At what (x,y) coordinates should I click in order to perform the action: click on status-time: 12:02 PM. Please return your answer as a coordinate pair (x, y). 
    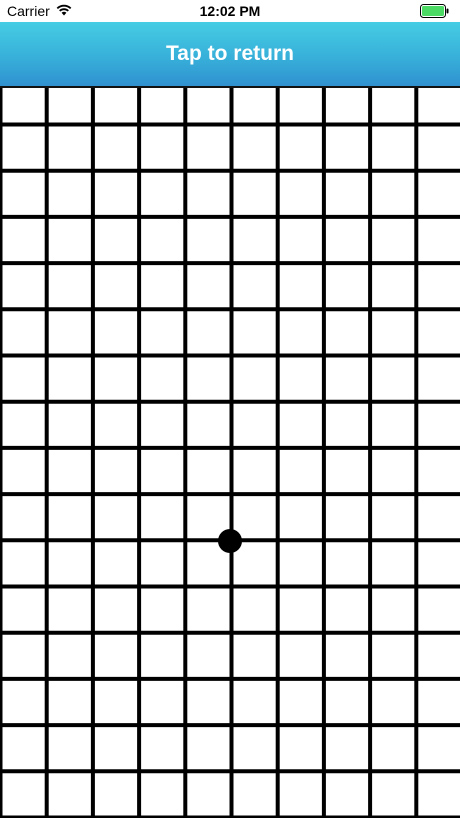
    Looking at the image, I should click on (230, 11).